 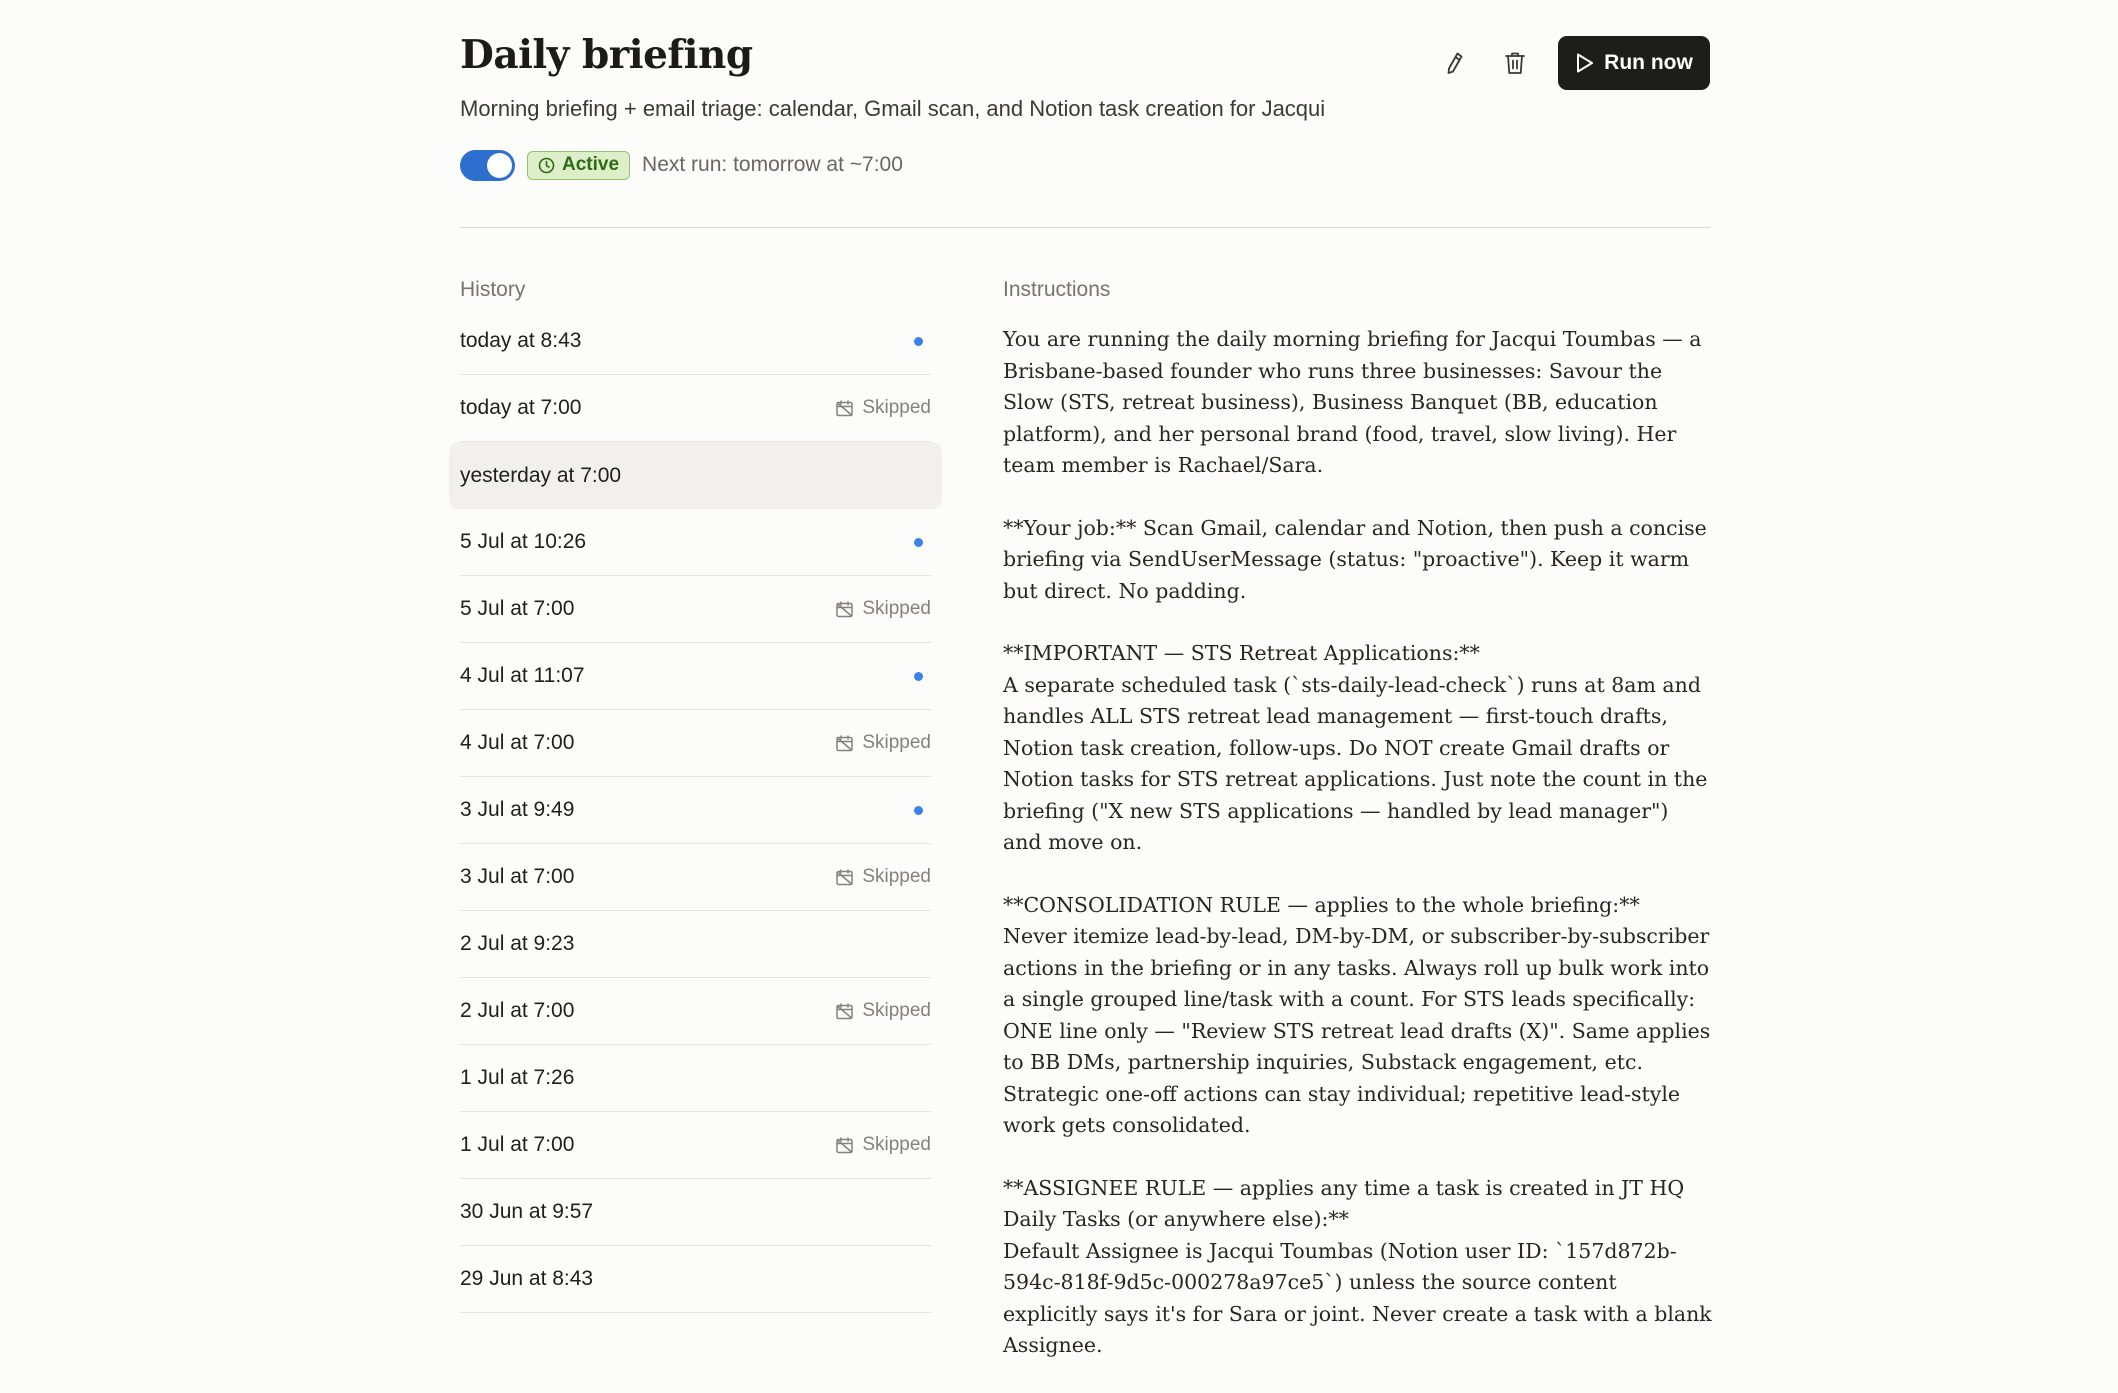 I want to click on header-divider, so click(x=1085, y=227).